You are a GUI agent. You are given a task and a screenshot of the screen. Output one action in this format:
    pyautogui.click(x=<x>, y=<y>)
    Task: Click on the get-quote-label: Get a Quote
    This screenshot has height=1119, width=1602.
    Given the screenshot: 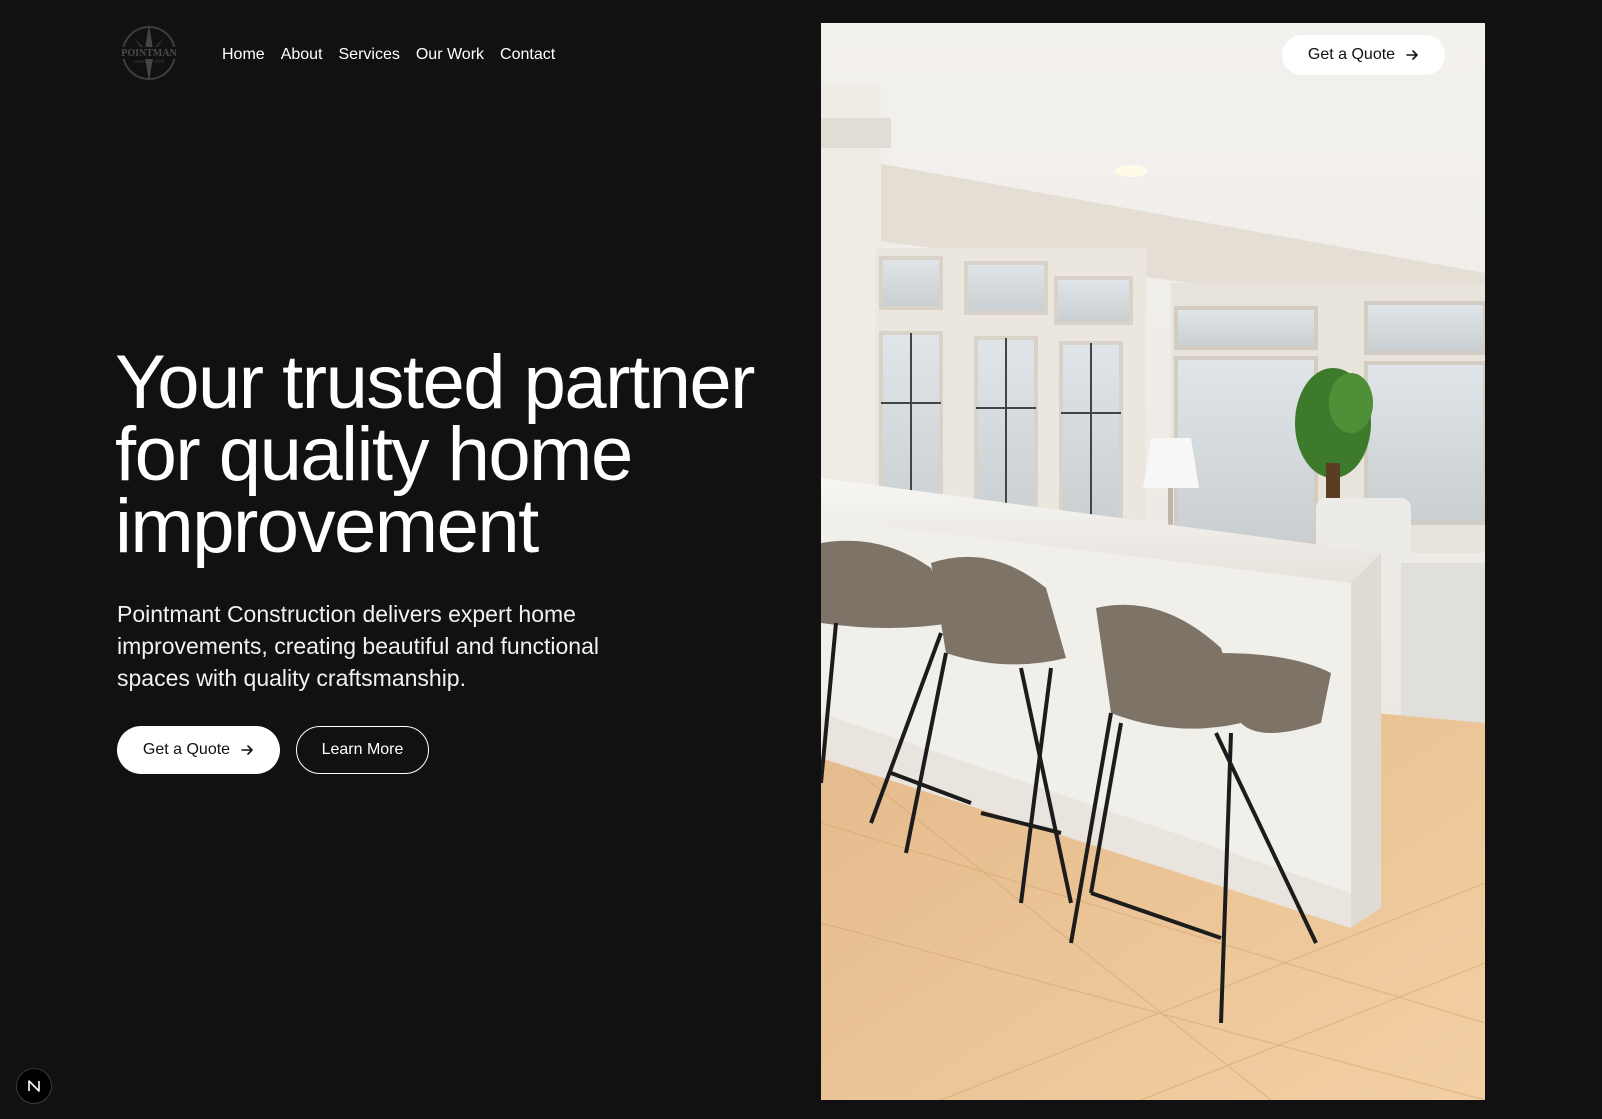 What is the action you would take?
    pyautogui.click(x=186, y=749)
    